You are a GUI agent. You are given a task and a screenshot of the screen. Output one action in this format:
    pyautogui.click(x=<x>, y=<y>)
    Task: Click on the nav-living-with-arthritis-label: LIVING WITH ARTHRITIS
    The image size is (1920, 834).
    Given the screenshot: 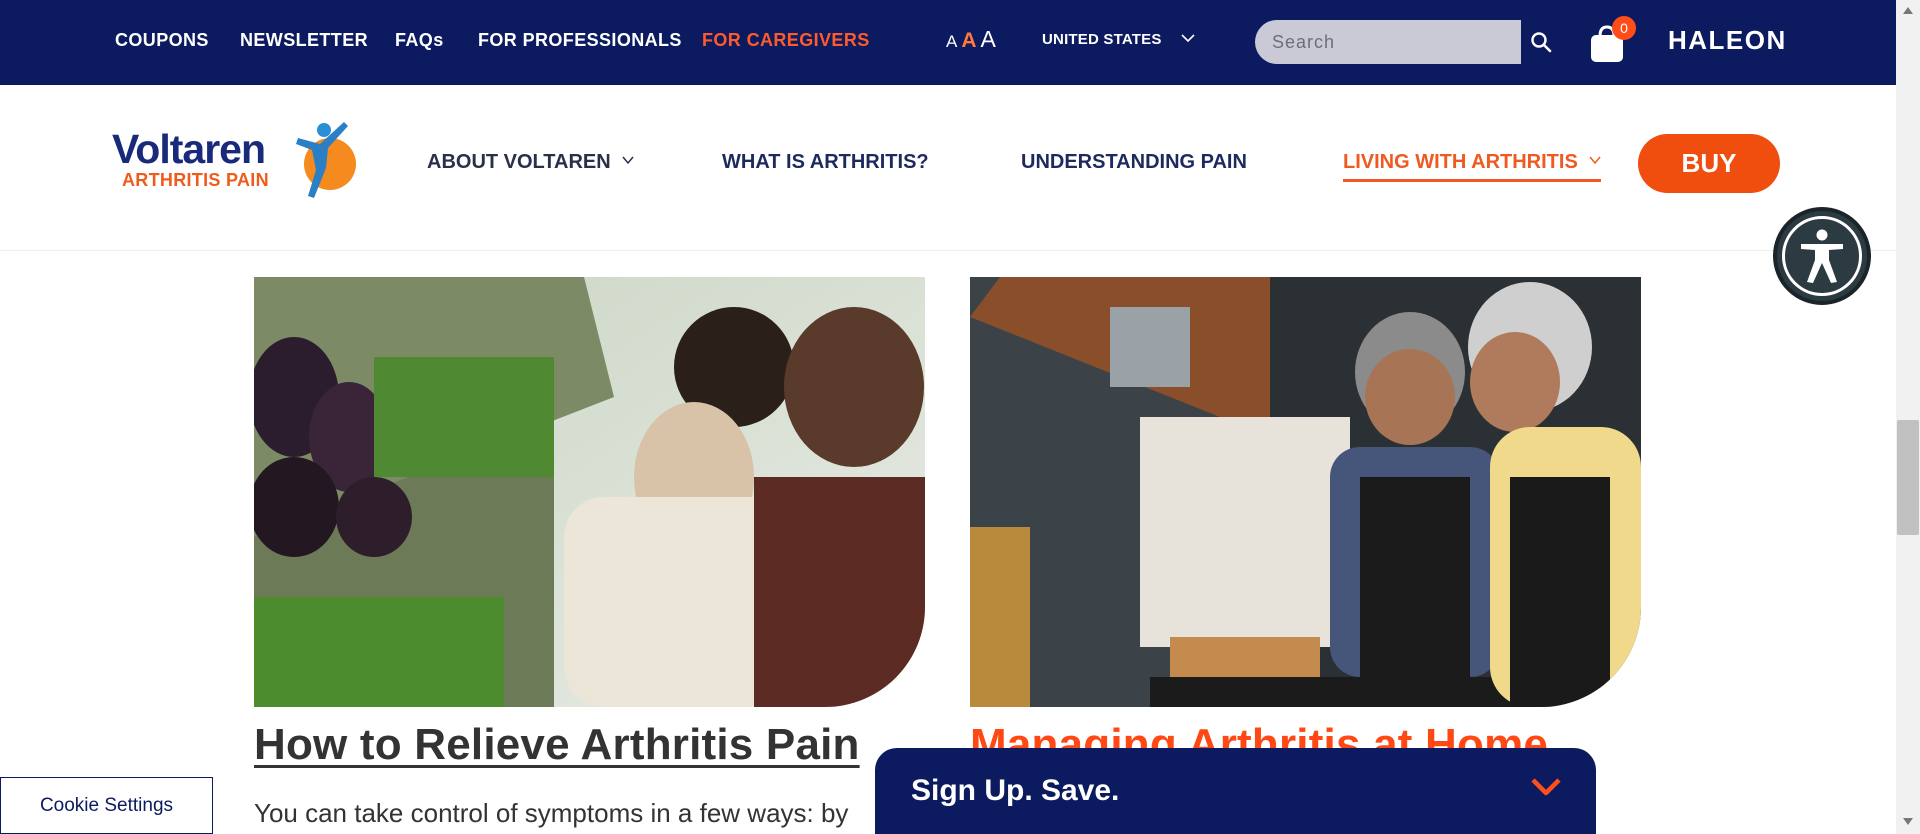 What is the action you would take?
    pyautogui.click(x=1460, y=162)
    